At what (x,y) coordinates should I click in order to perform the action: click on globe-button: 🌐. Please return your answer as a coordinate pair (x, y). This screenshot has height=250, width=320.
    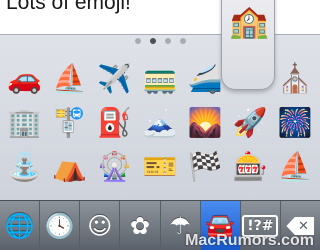
    Looking at the image, I should click on (20, 225).